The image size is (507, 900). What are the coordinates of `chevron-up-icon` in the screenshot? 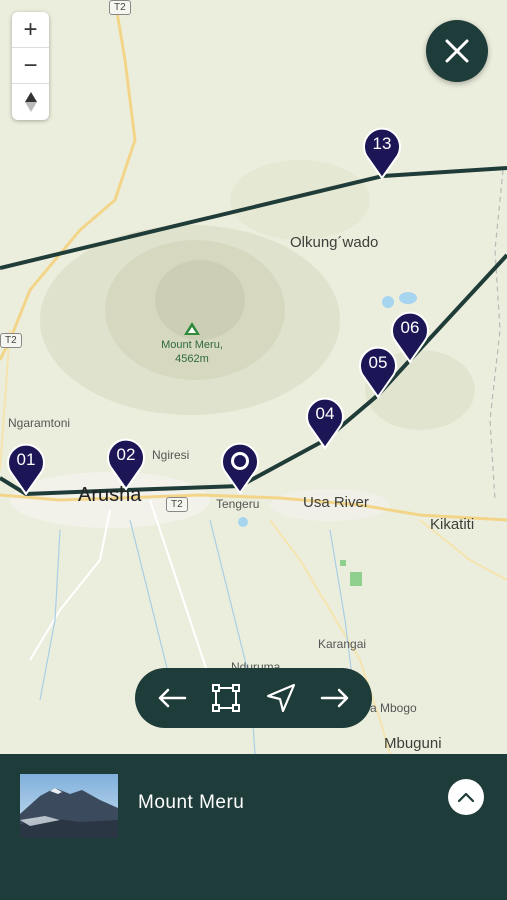 It's located at (466, 797).